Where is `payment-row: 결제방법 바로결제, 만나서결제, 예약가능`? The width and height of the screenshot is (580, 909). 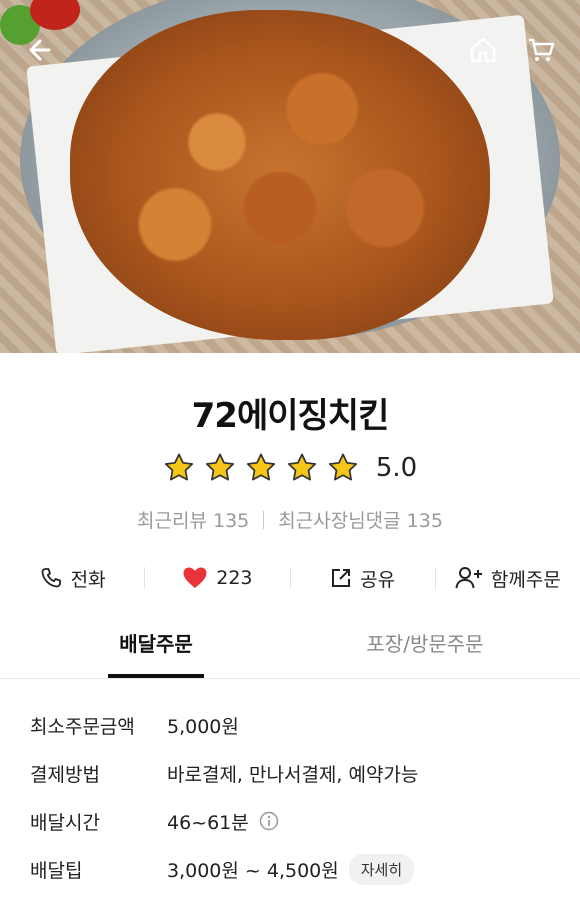
payment-row: 결제방법 바로결제, 만나서결제, 예약가능 is located at coordinates (224, 773).